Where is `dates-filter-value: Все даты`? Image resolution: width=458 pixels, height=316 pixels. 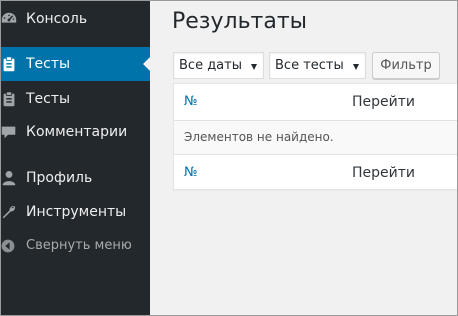 dates-filter-value: Все даты is located at coordinates (210, 65).